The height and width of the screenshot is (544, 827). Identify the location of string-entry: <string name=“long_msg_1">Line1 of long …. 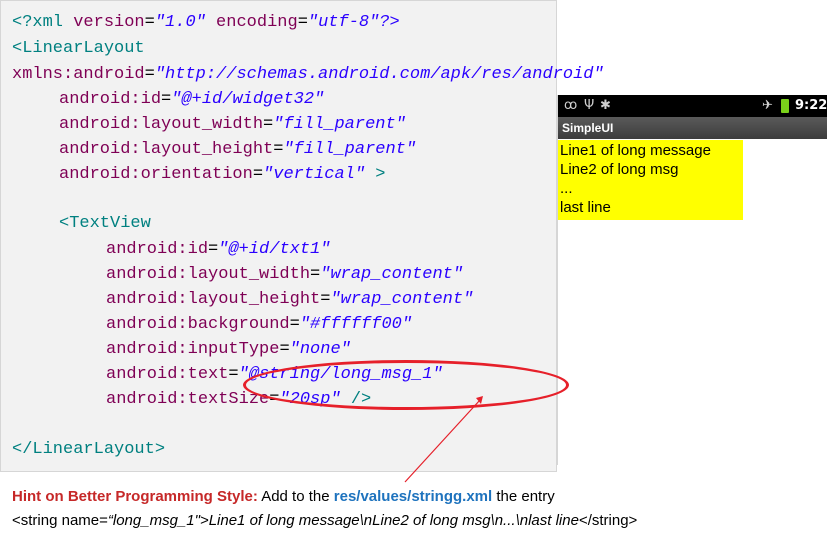
(324, 520).